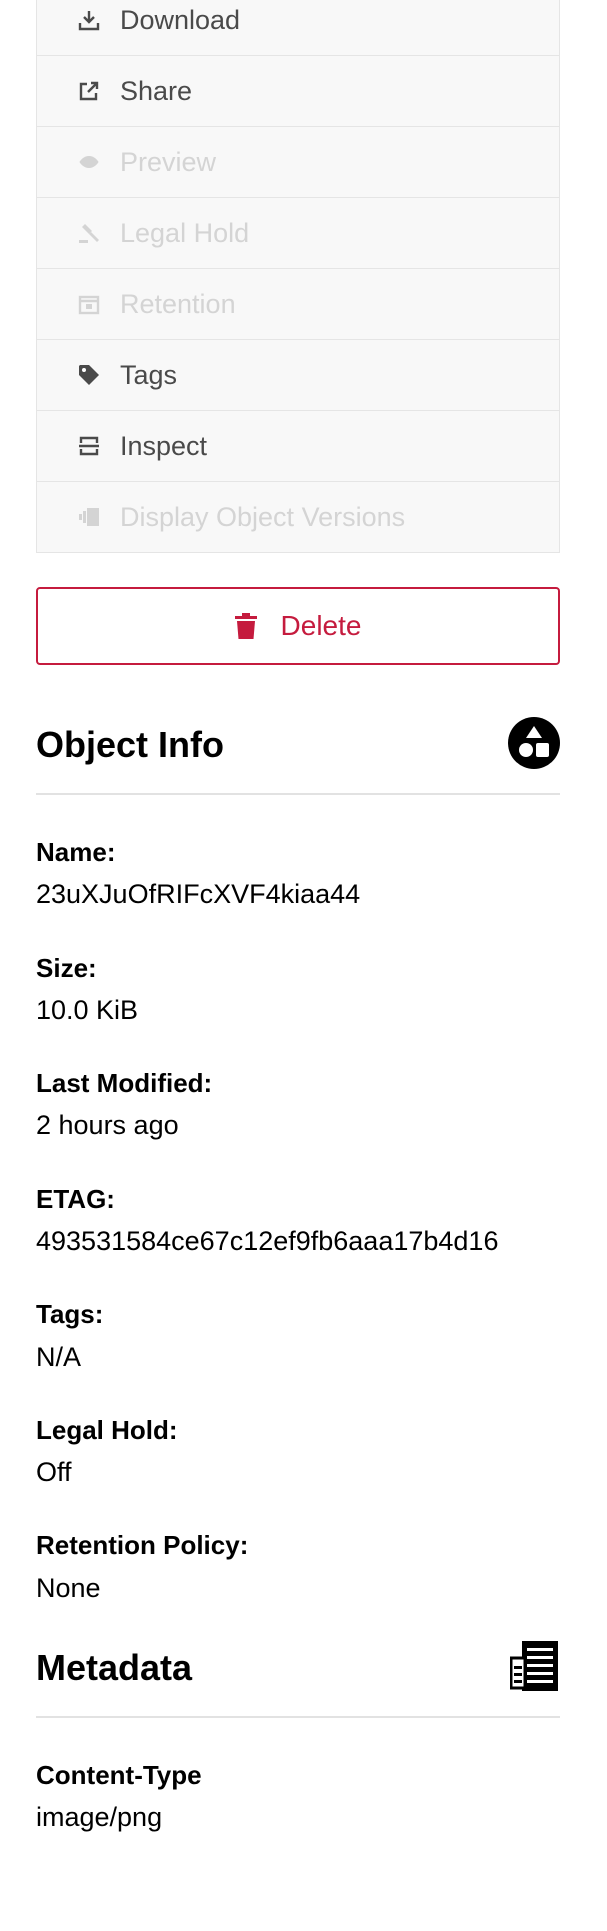 This screenshot has height=1931, width=607. What do you see at coordinates (185, 232) in the screenshot?
I see `legal-hold-label: Legal Hold` at bounding box center [185, 232].